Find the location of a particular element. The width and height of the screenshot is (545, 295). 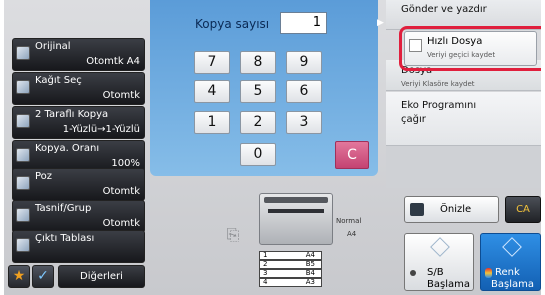

original-icon is located at coordinates (23, 53).